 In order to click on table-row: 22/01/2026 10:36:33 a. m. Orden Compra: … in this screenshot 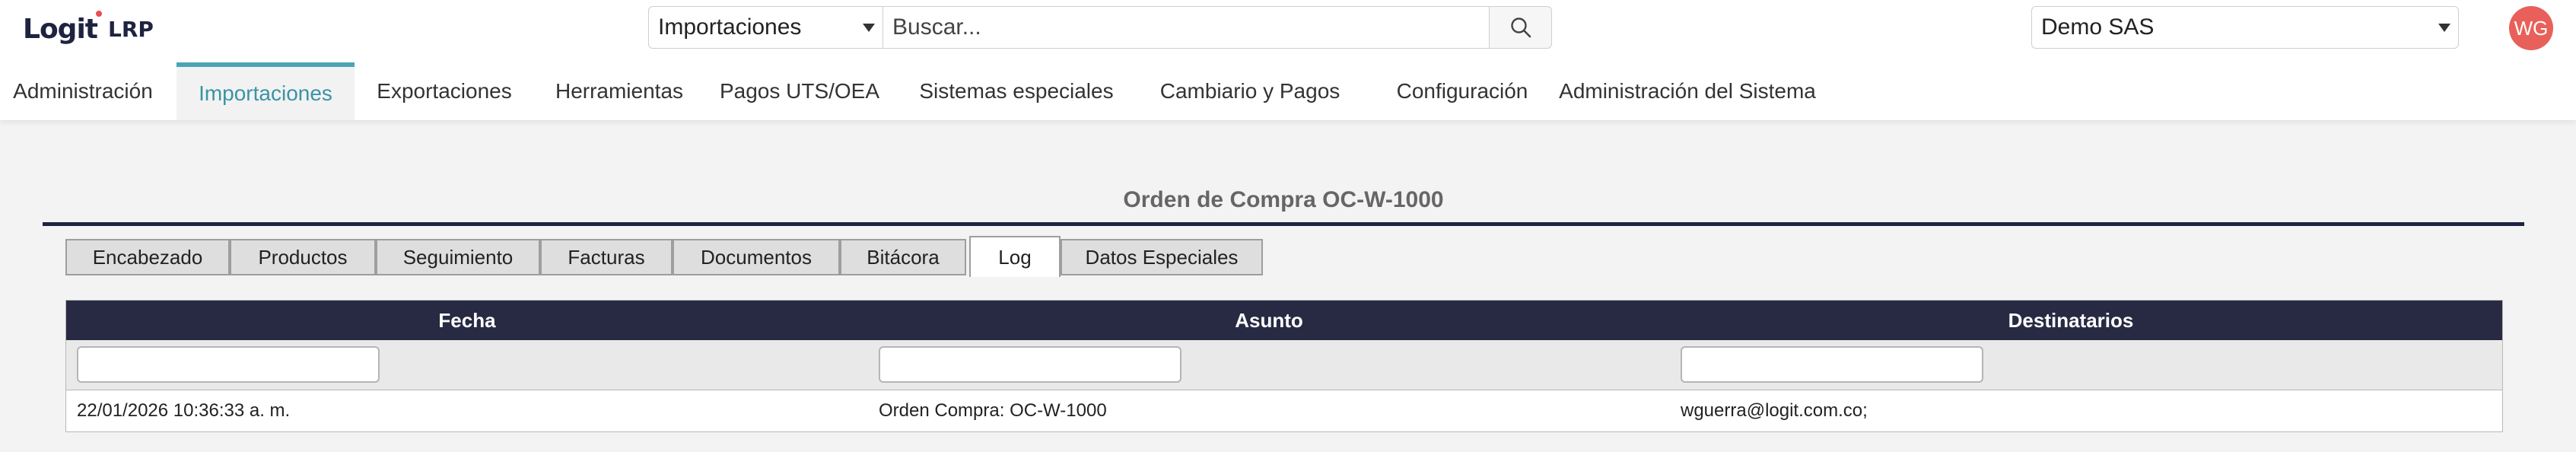, I will do `click(1284, 410)`.